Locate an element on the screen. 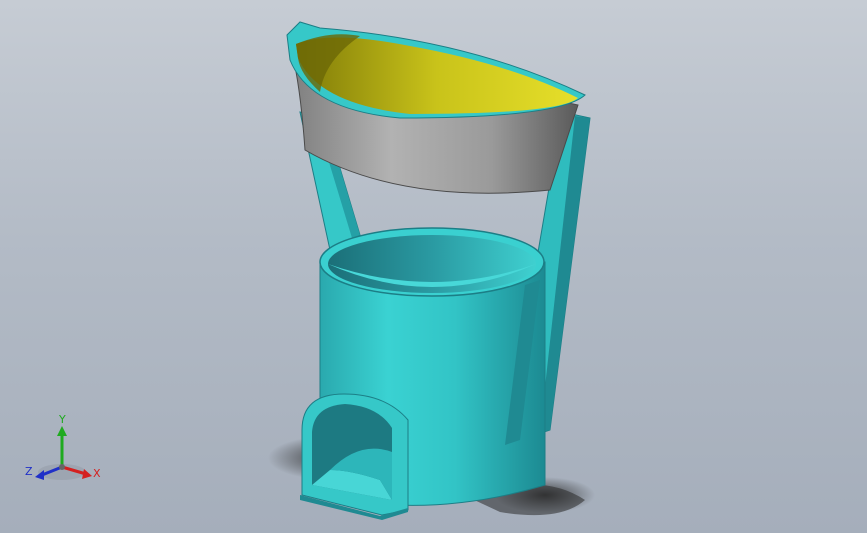 Image resolution: width=867 pixels, height=533 pixels. triad-origin-icon is located at coordinates (62, 467).